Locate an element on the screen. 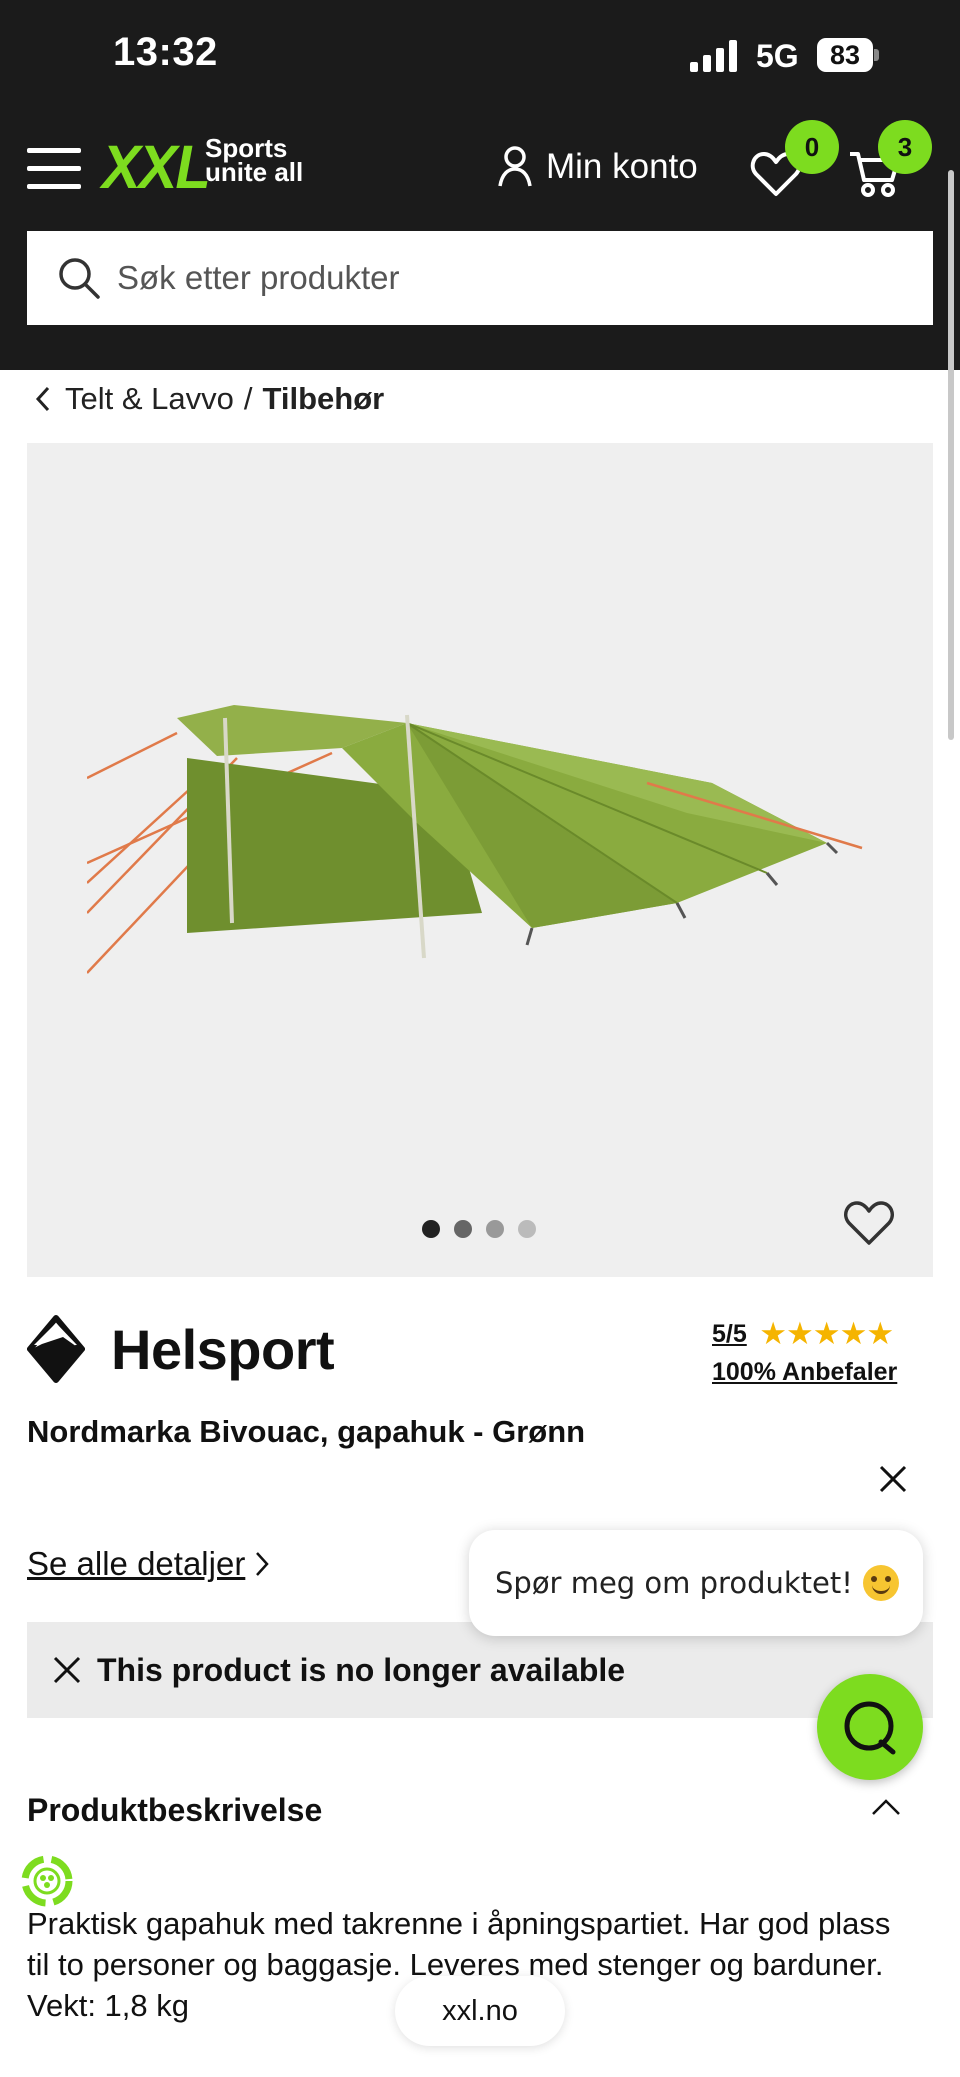 This screenshot has height=2077, width=960. chat-prompt-bubble: Spør meg om produktet! is located at coordinates (696, 1583).